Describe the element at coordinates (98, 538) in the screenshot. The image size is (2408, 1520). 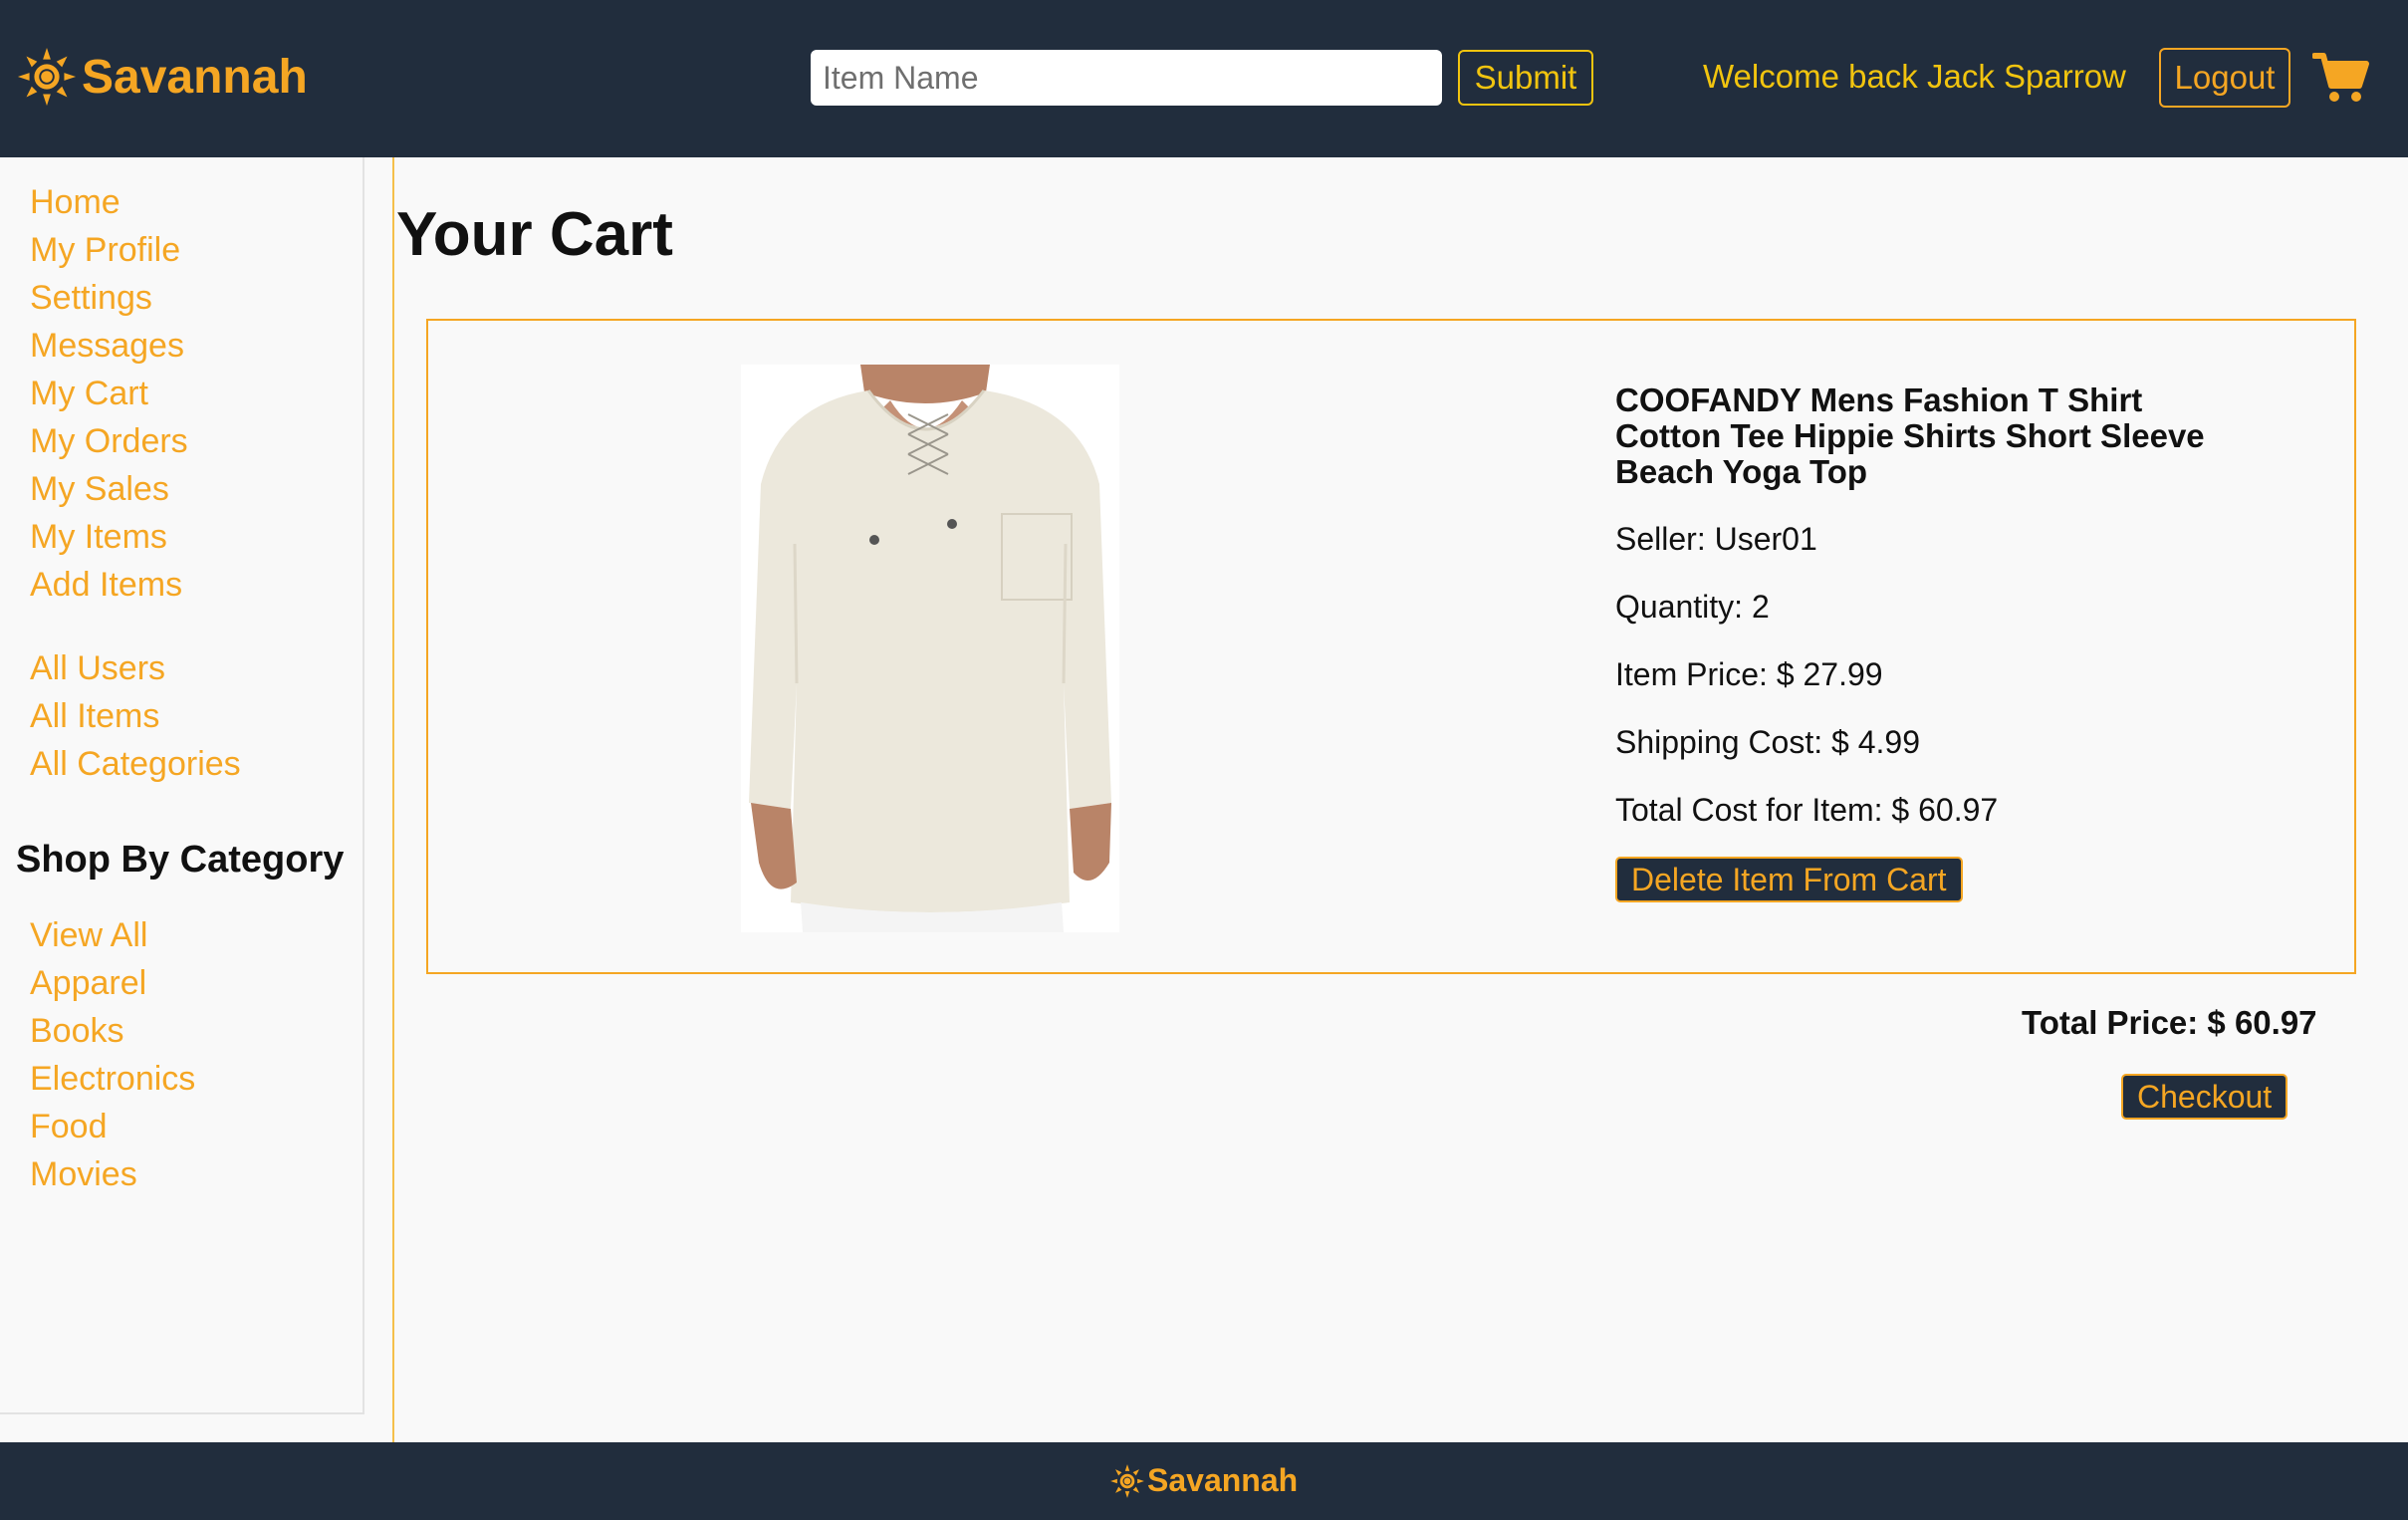
I see `sidebar-link-my-items: My Items` at that location.